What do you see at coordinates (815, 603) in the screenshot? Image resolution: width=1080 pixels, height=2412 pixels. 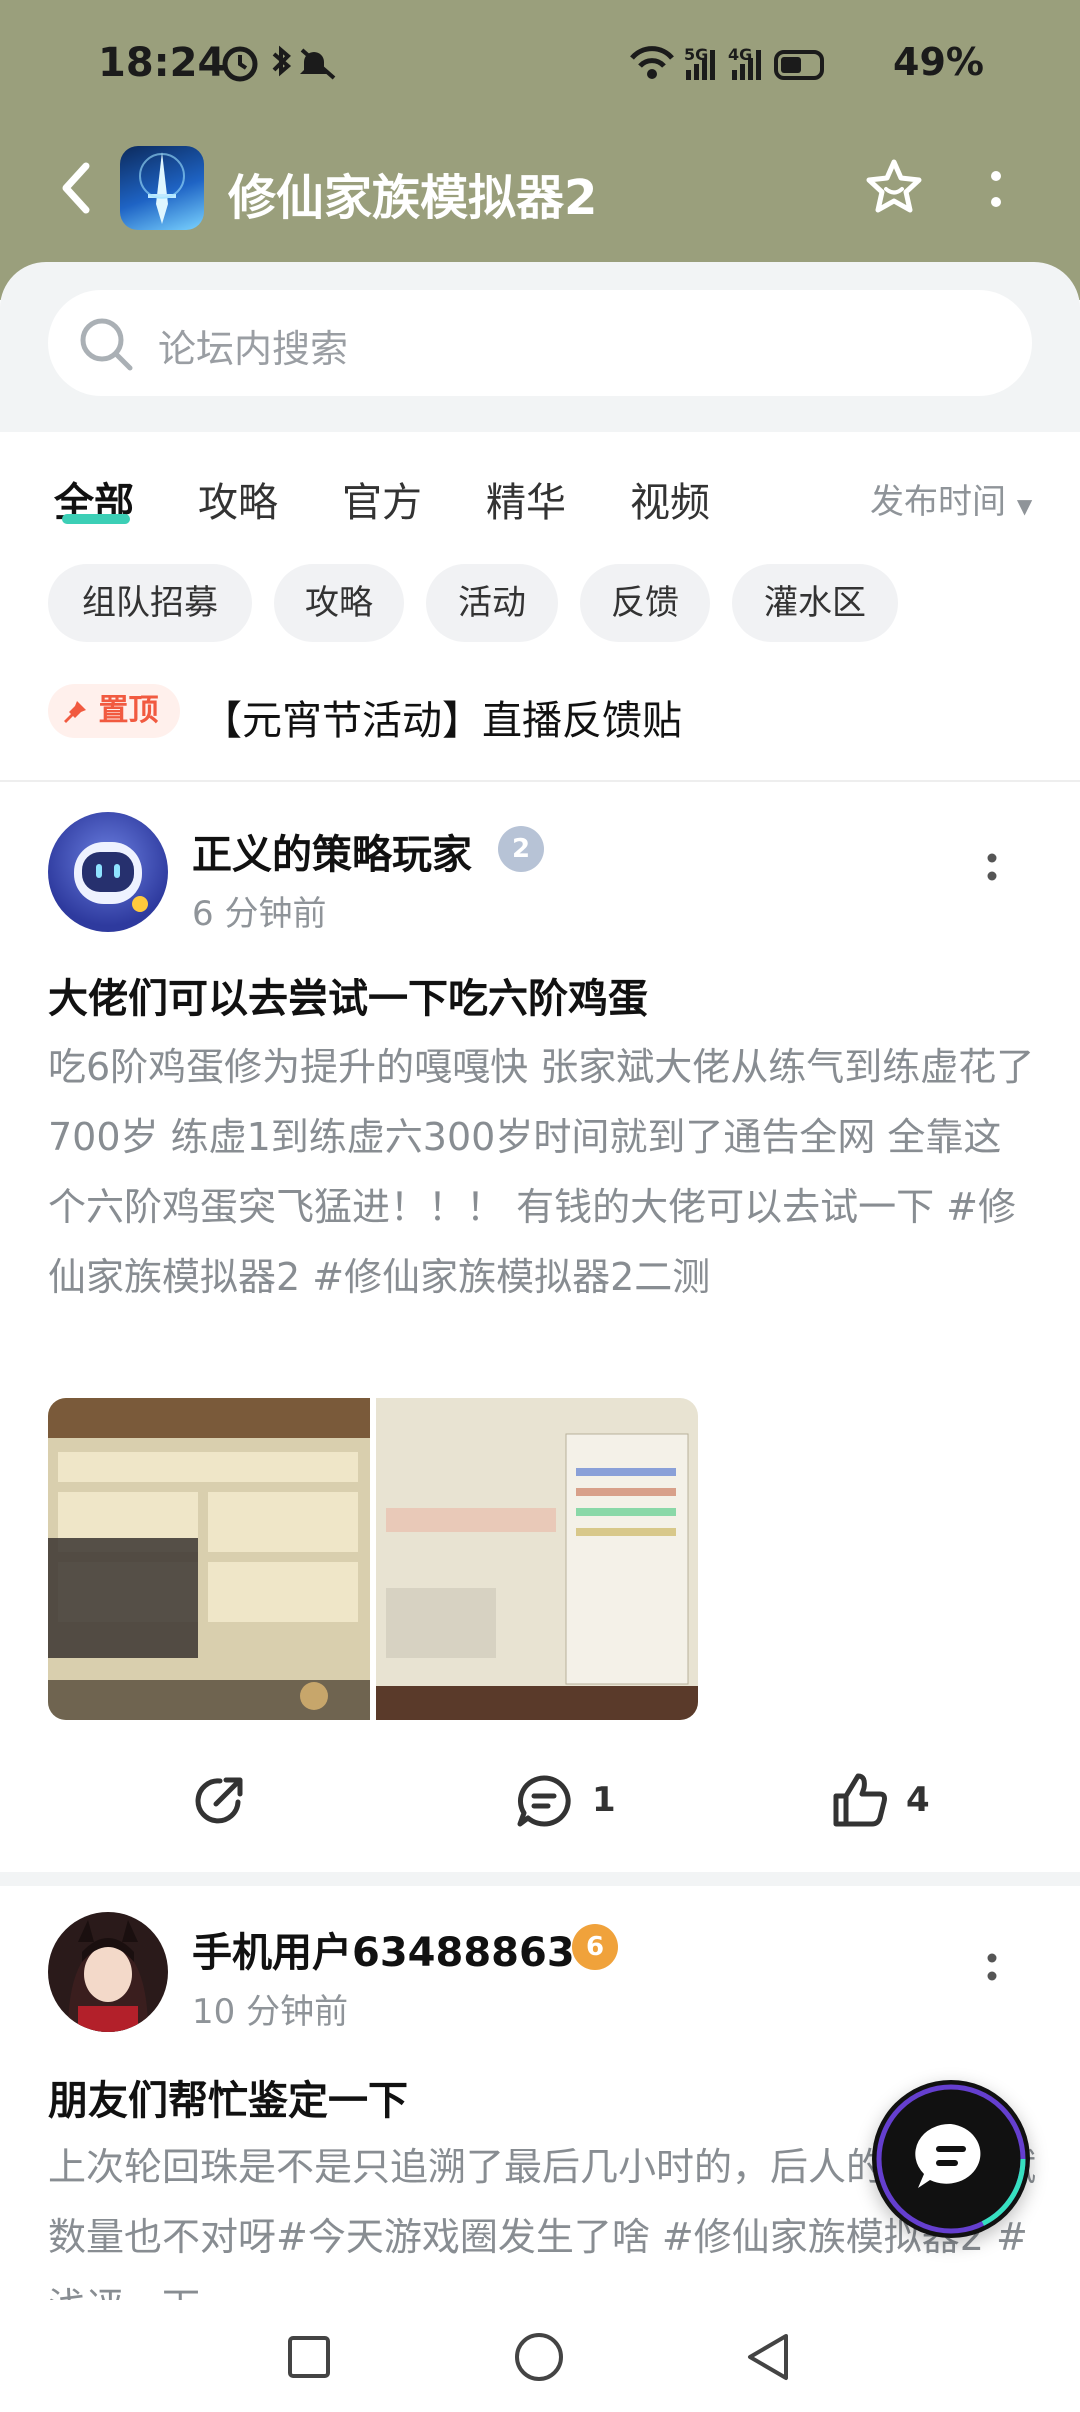 I see `chip-chat-area: 灌水区` at bounding box center [815, 603].